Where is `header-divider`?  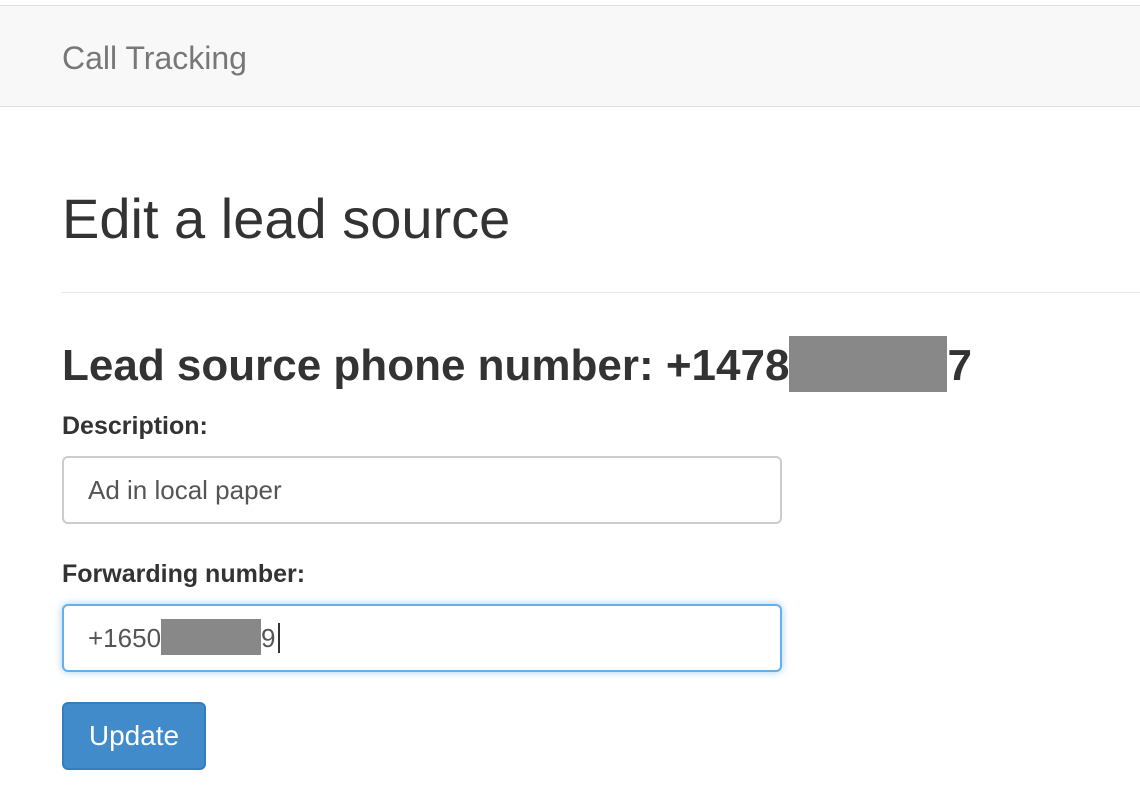
header-divider is located at coordinates (601, 292).